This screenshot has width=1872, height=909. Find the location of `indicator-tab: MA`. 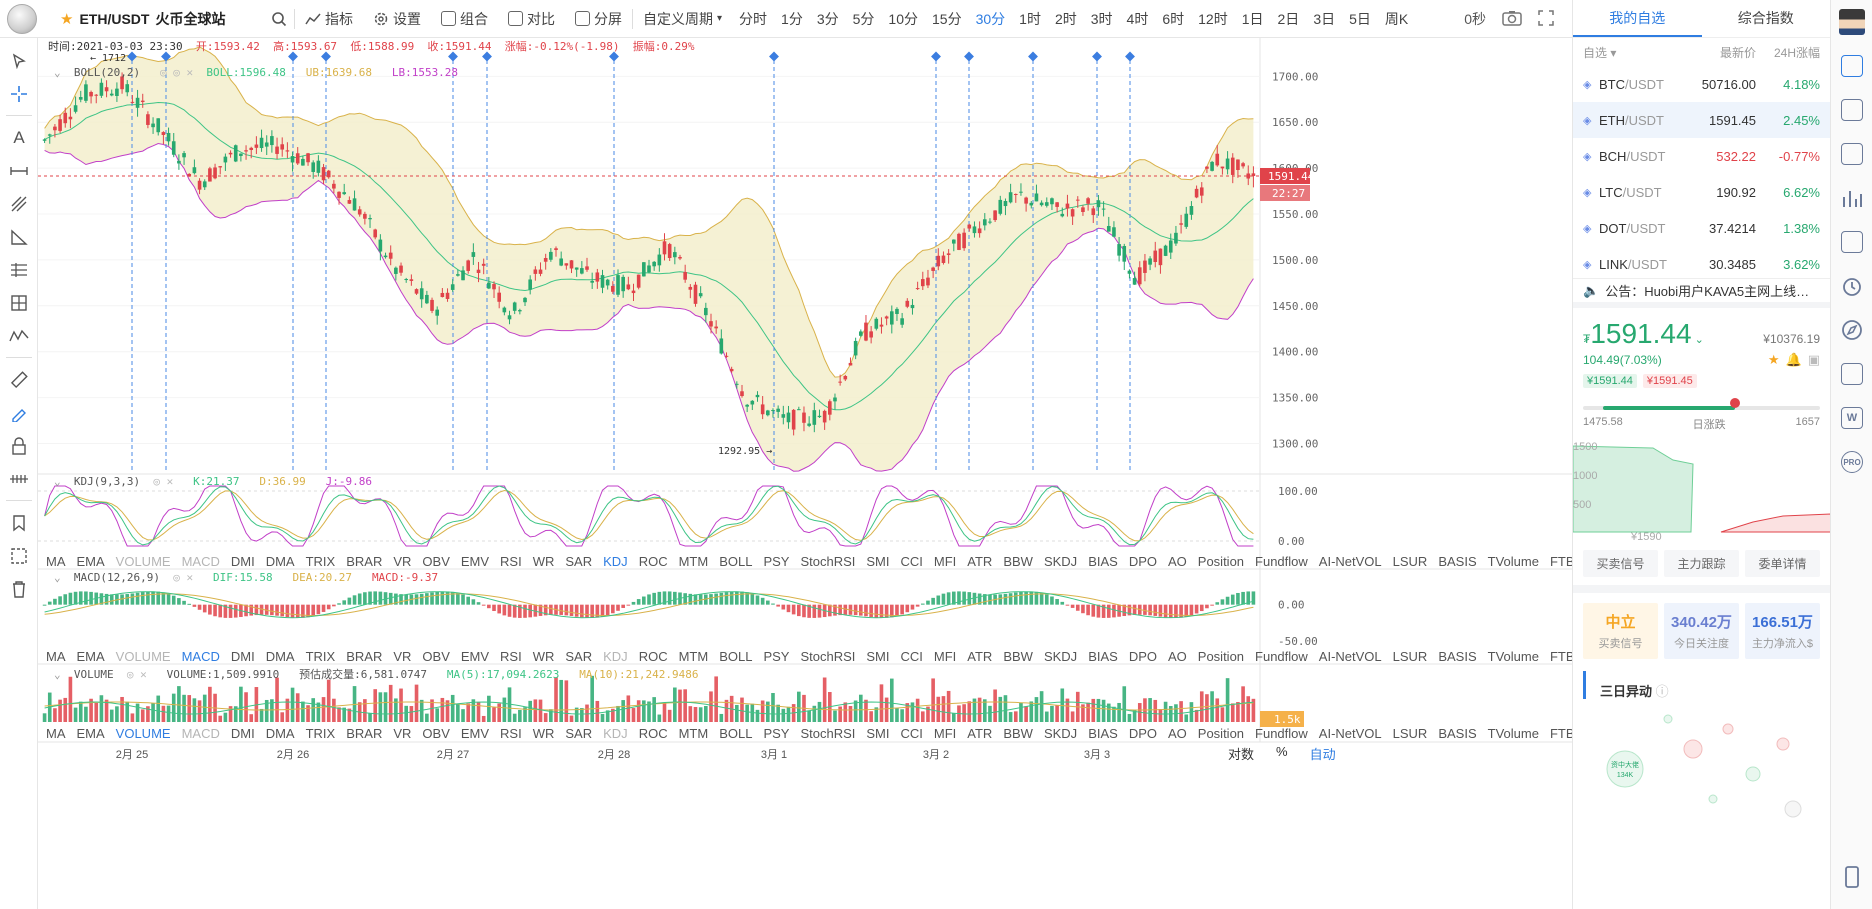

indicator-tab: MA is located at coordinates (56, 564).